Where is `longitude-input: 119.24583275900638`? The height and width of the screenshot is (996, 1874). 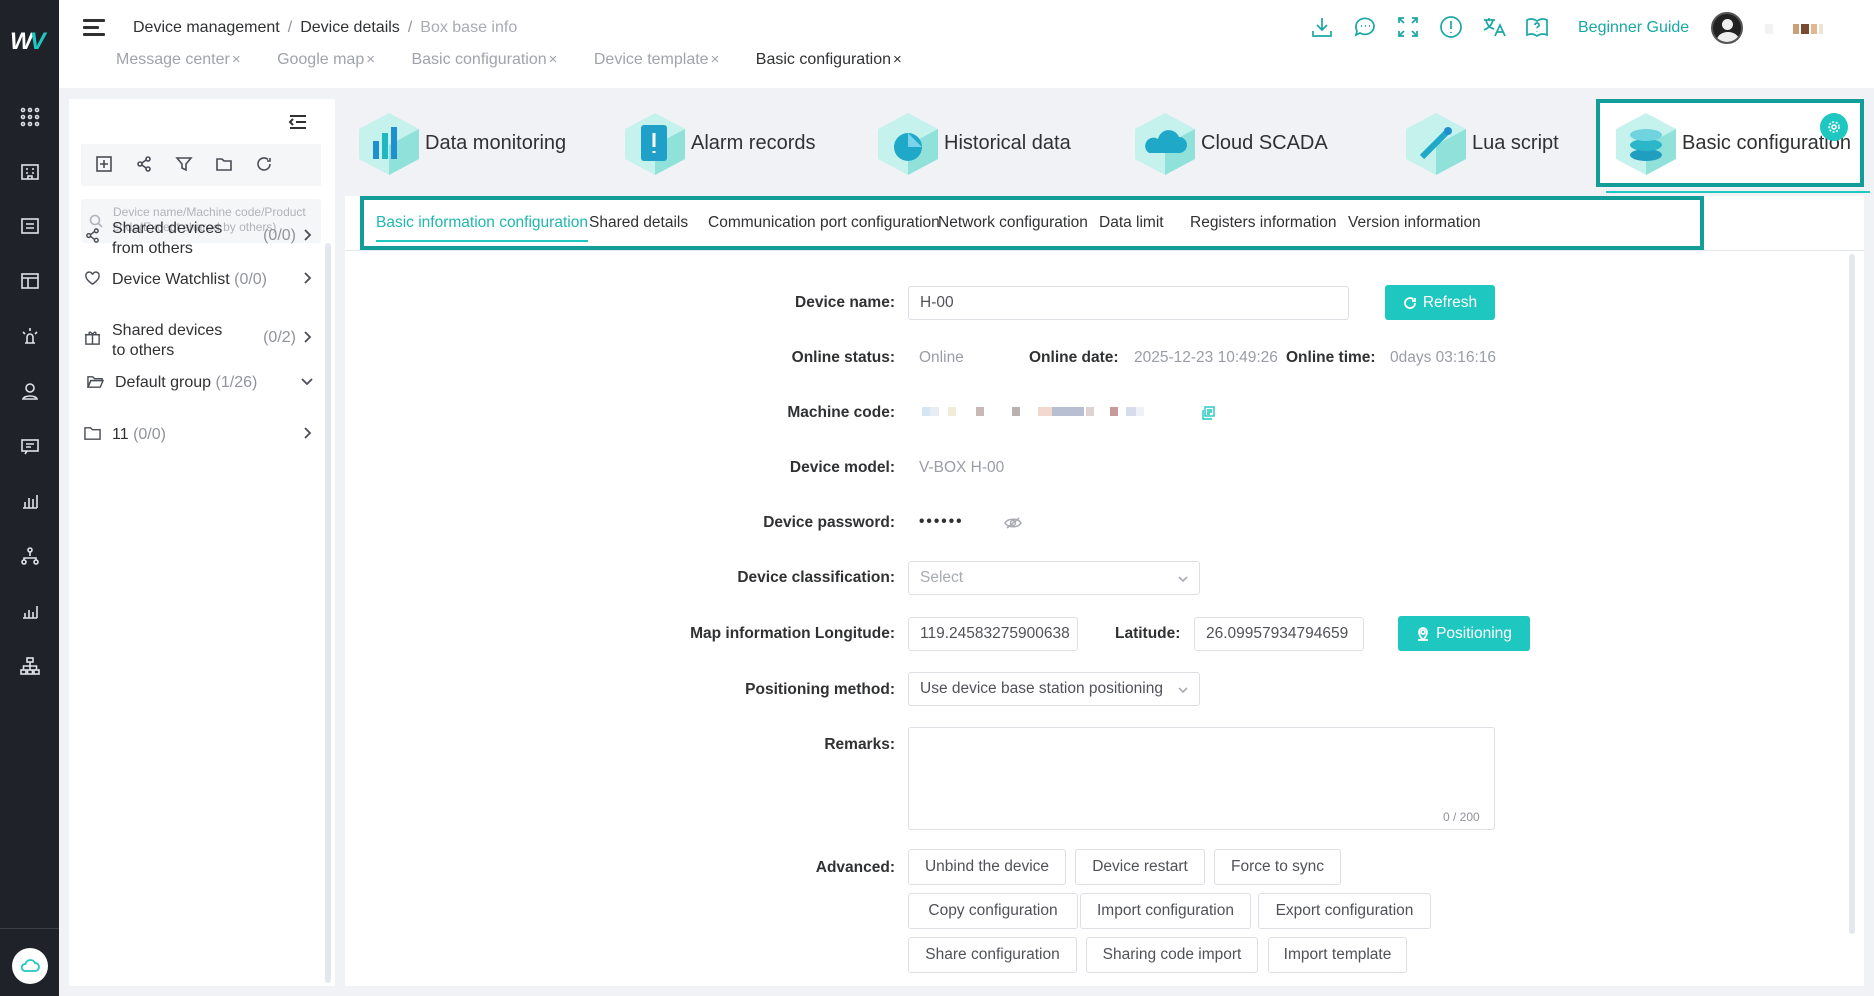
longitude-input: 119.24583275900638 is located at coordinates (993, 634).